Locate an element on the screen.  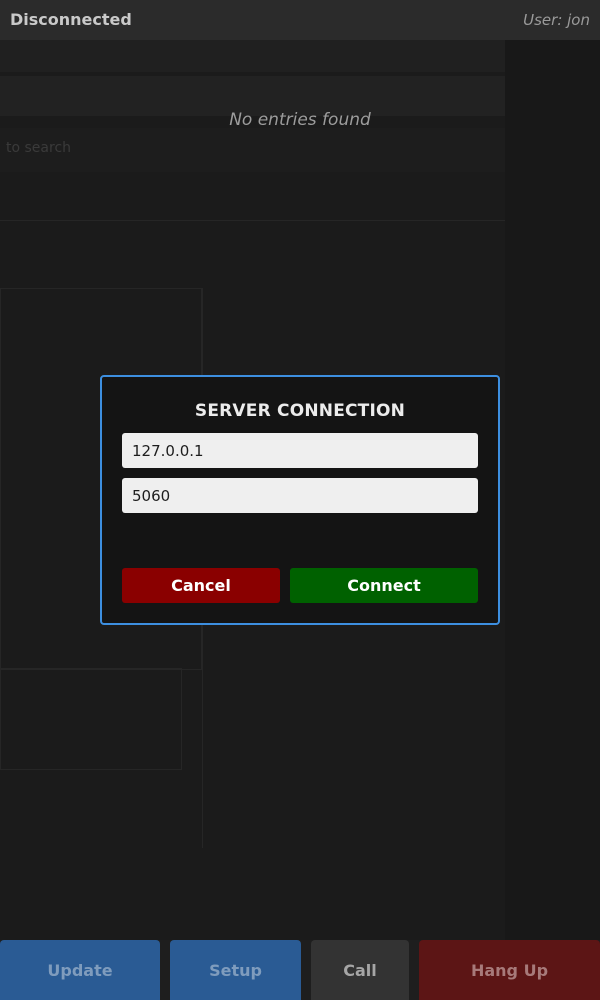
setup-button: Setup is located at coordinates (235, 970).